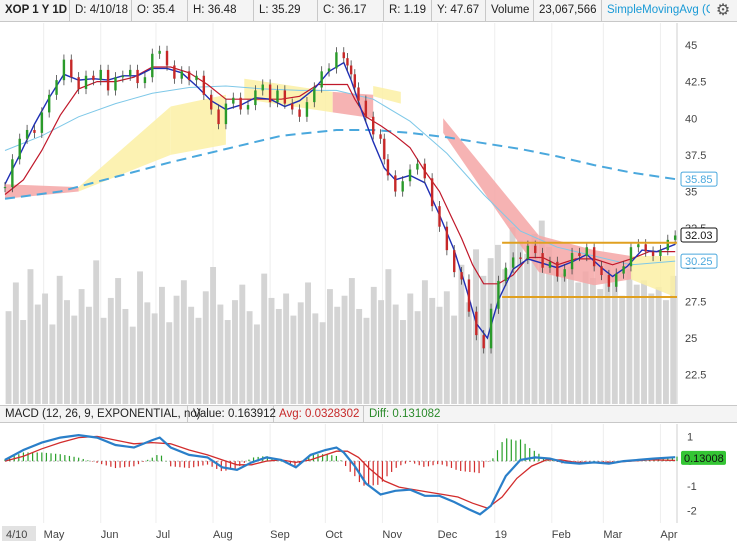 Image resolution: width=737 pixels, height=542 pixels. I want to click on price-tick-label: 22.5, so click(695, 376).